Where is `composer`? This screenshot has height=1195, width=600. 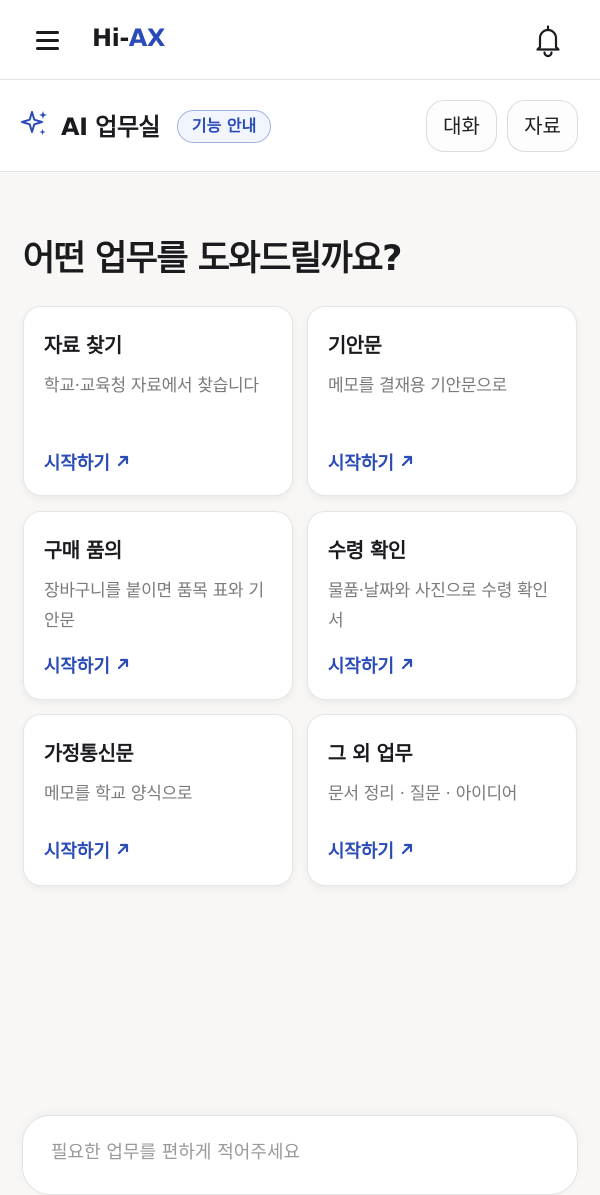 composer is located at coordinates (300, 1155).